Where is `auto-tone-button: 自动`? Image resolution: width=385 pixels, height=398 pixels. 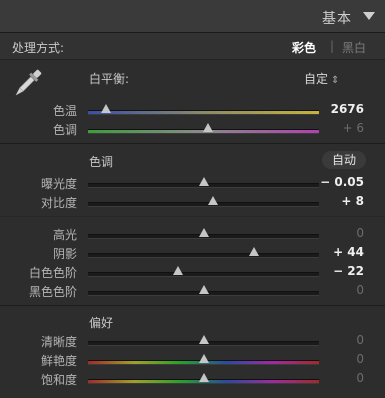
auto-tone-button: 自动 is located at coordinates (344, 160).